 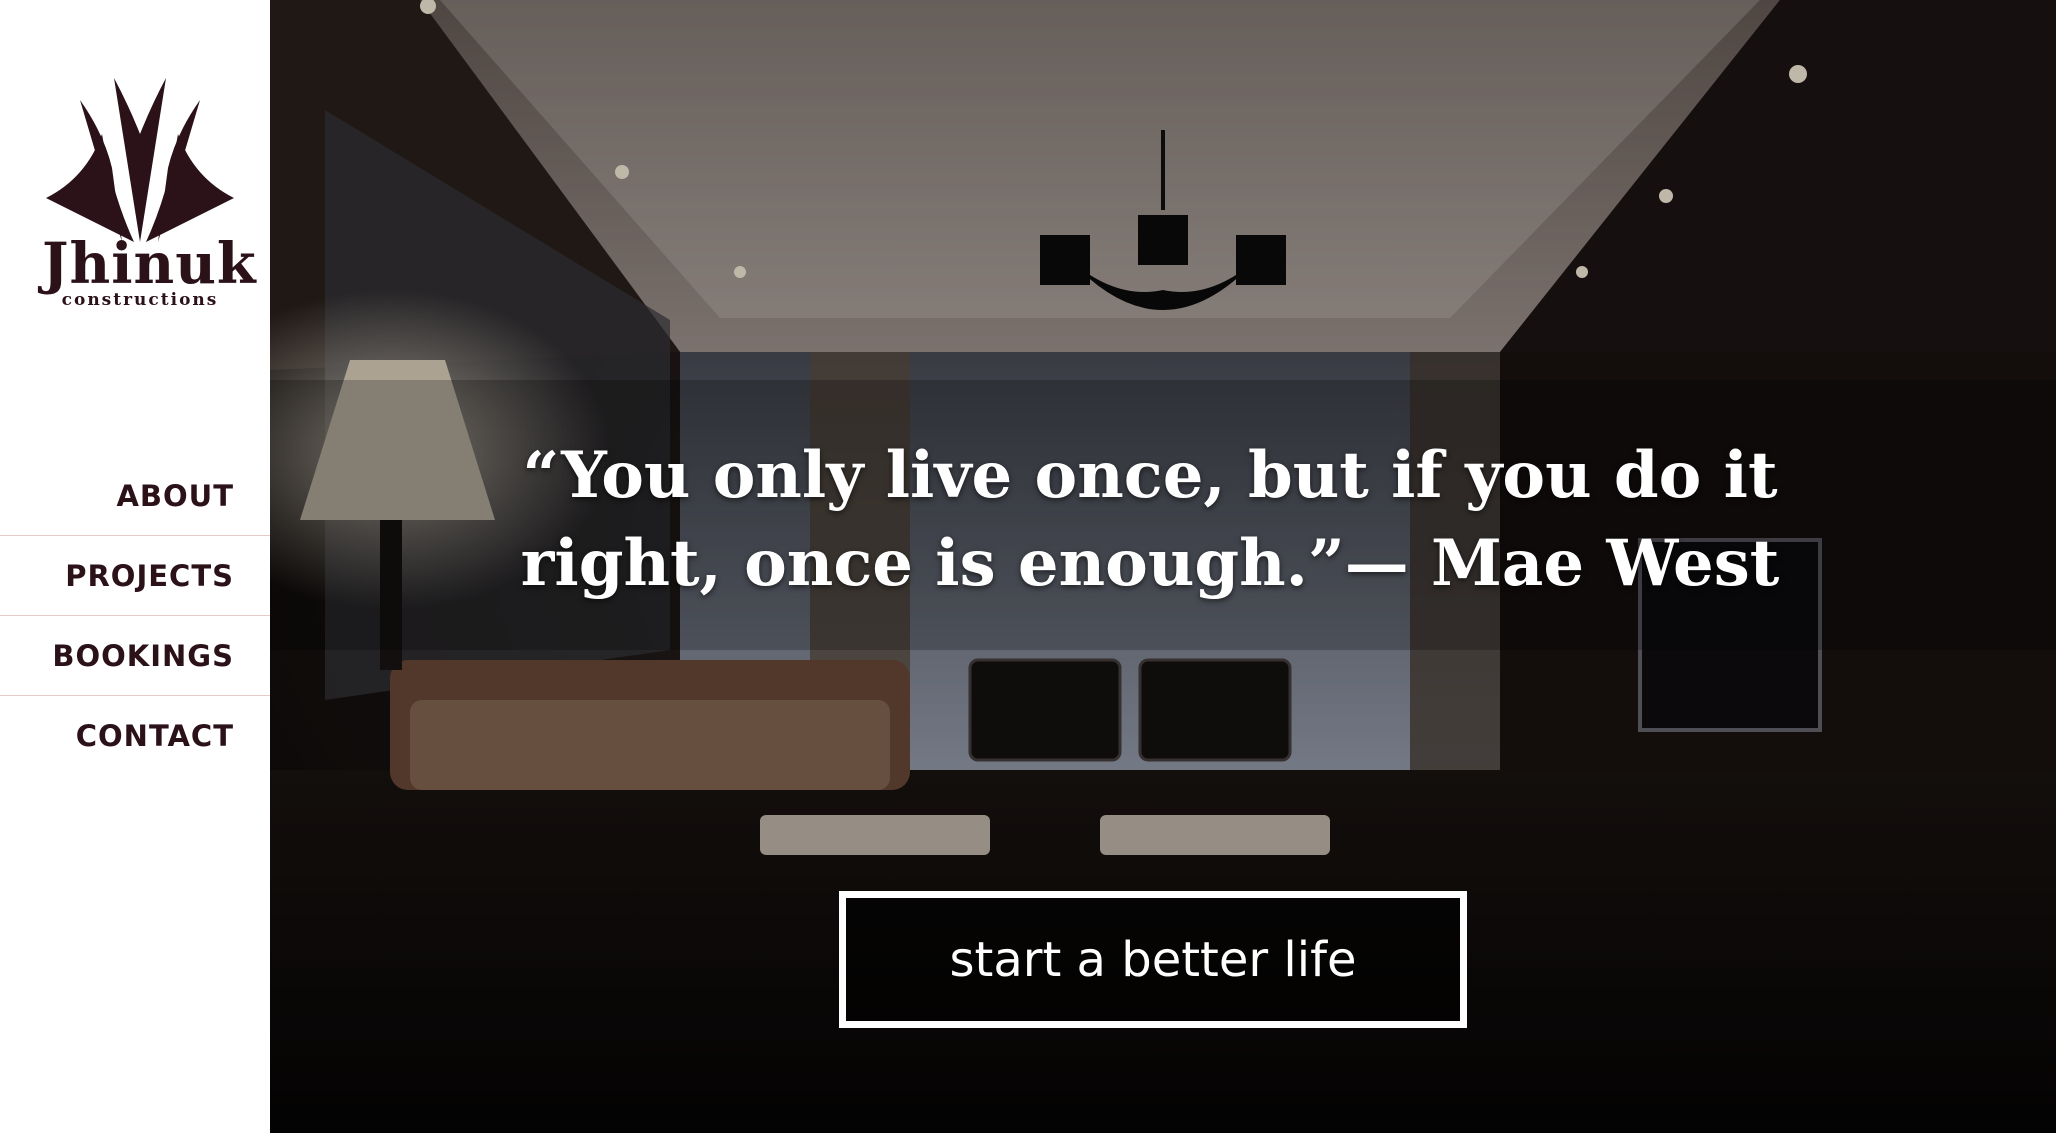 I want to click on nav-item-contact: CONTACT, so click(x=135, y=736).